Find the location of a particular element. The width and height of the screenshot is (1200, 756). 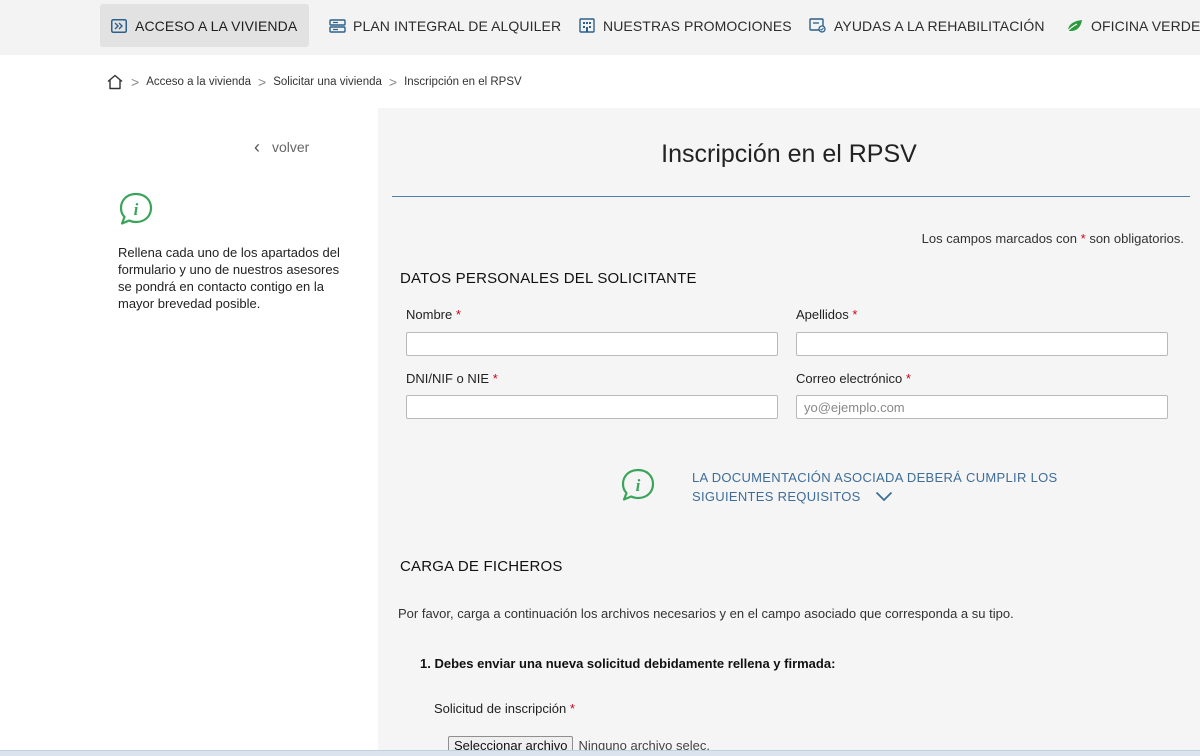

nav-item-oficina-verde: OFICINA VERDE is located at coordinates (1133, 25).